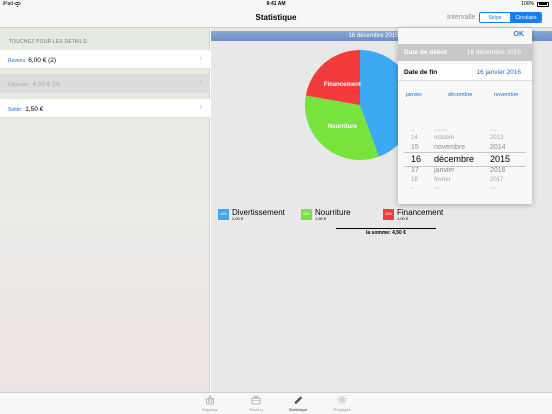 The height and width of the screenshot is (414, 552). What do you see at coordinates (42, 60) in the screenshot?
I see `row-value: 6,00 € (2)` at bounding box center [42, 60].